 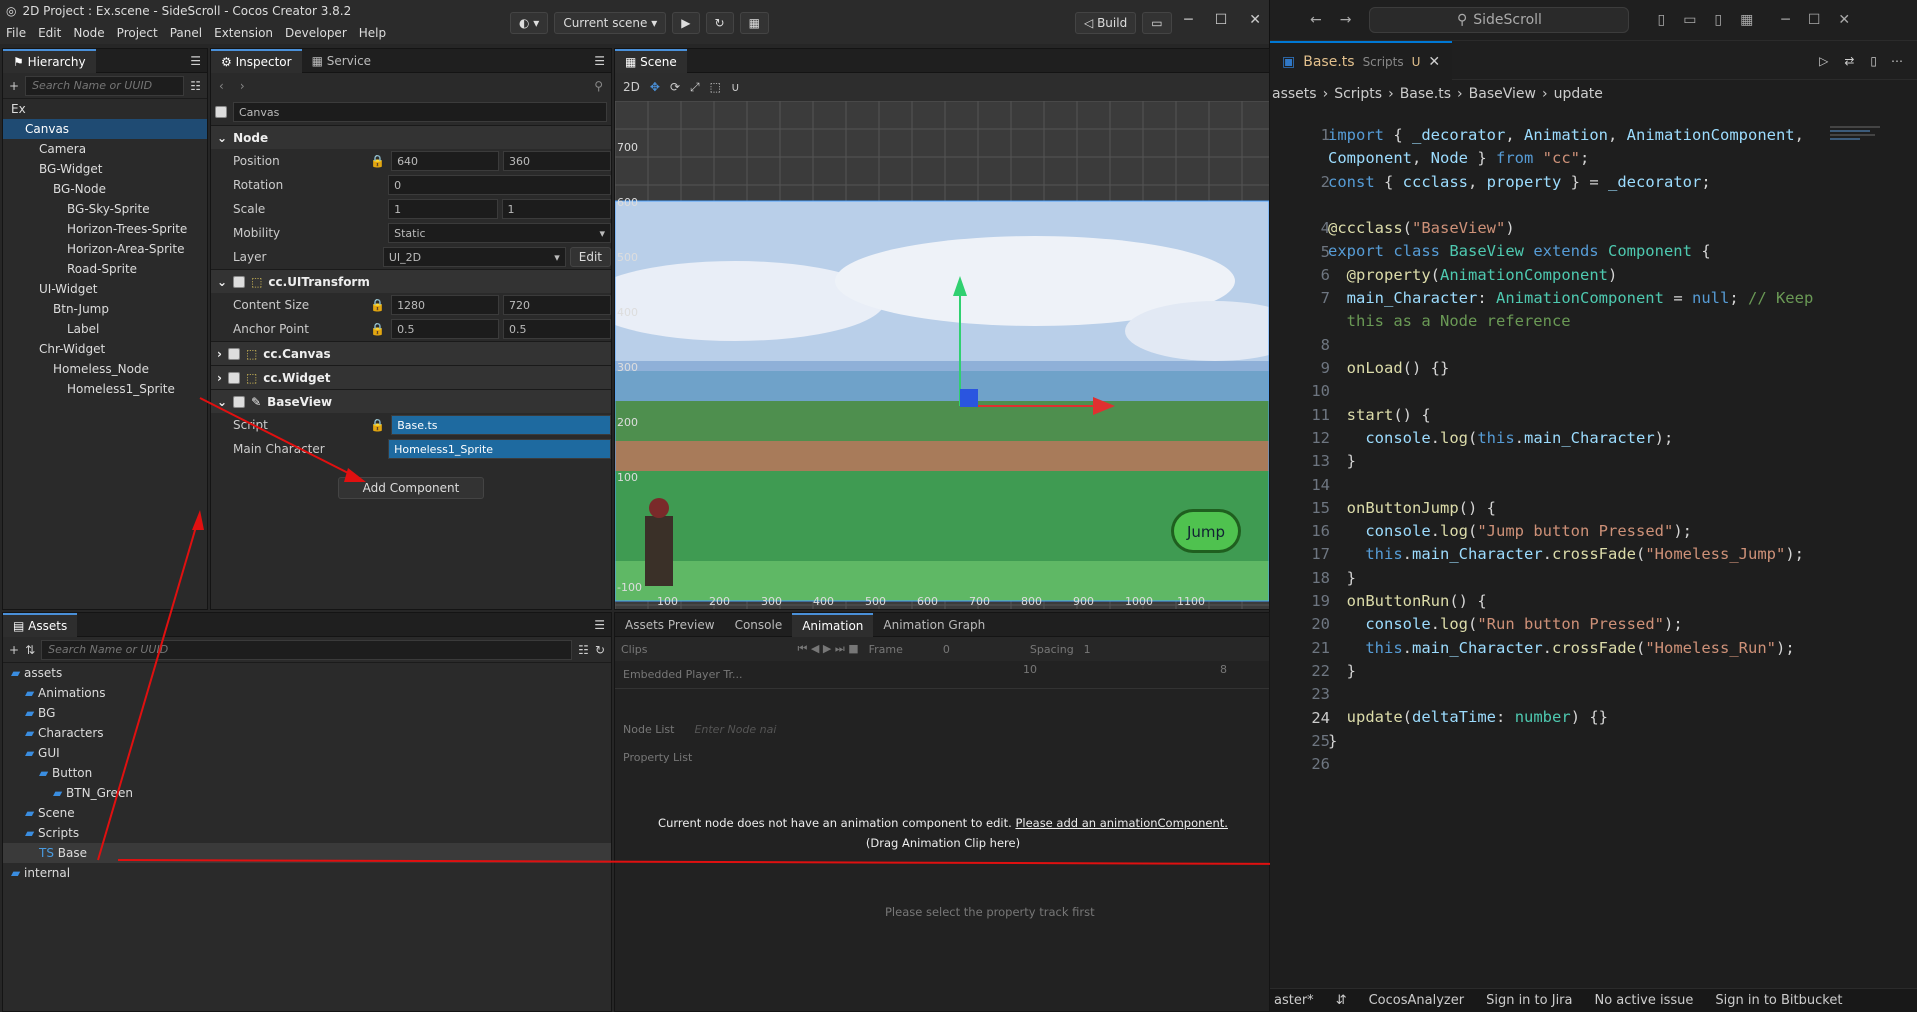 What do you see at coordinates (1823, 61) in the screenshot?
I see `run-icon: ▷` at bounding box center [1823, 61].